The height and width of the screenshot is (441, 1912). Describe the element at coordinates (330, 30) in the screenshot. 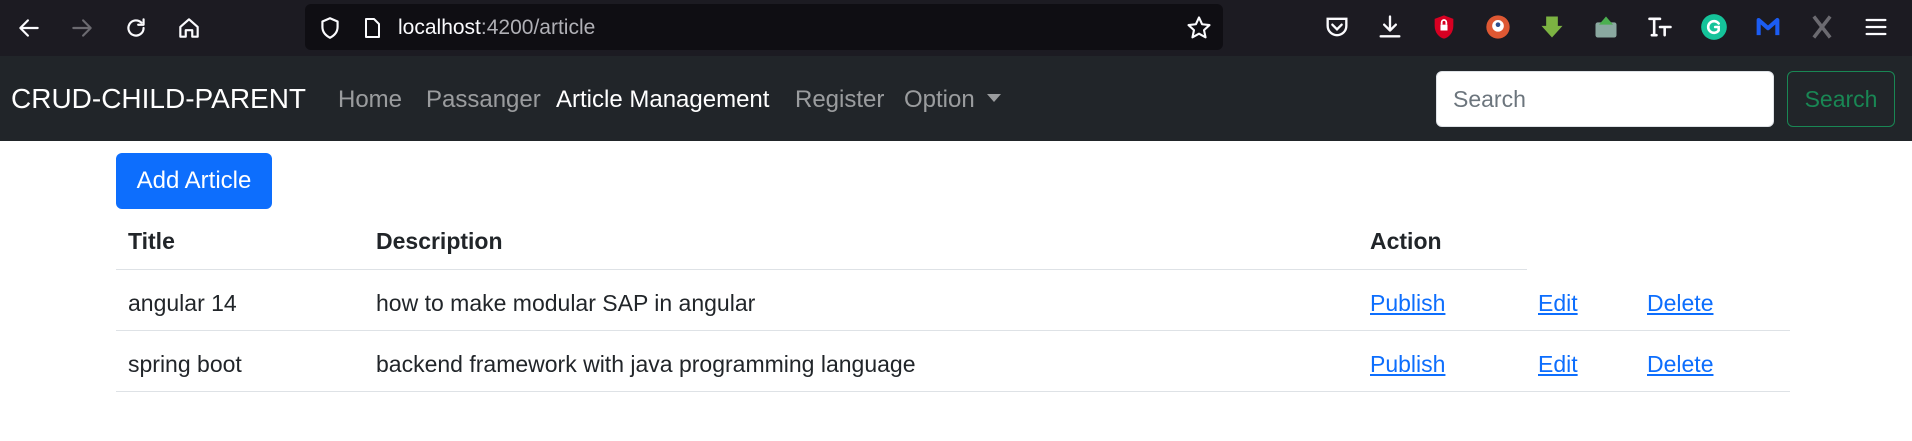

I see `tracking-shield-icon` at that location.